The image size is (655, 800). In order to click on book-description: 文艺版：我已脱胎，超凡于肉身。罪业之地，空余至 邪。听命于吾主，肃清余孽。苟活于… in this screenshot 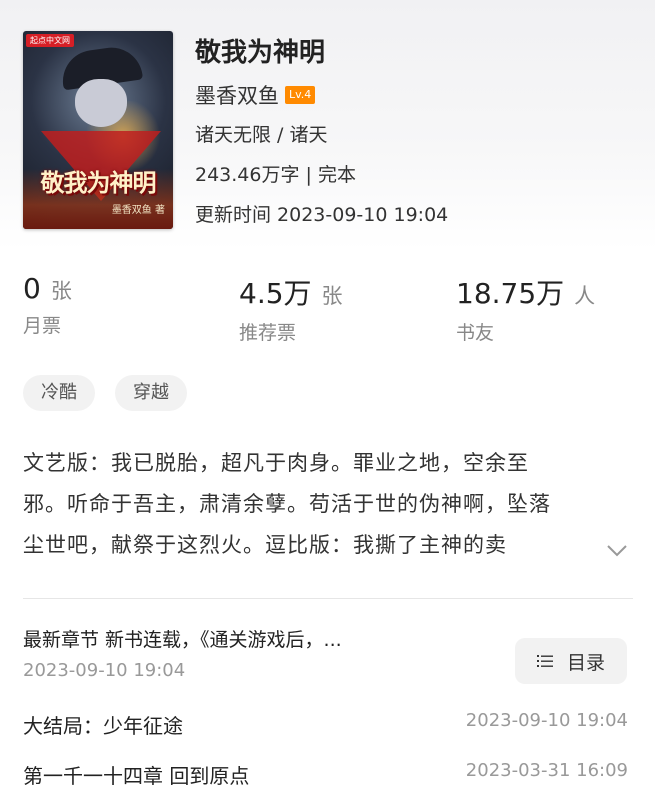, I will do `click(328, 504)`.